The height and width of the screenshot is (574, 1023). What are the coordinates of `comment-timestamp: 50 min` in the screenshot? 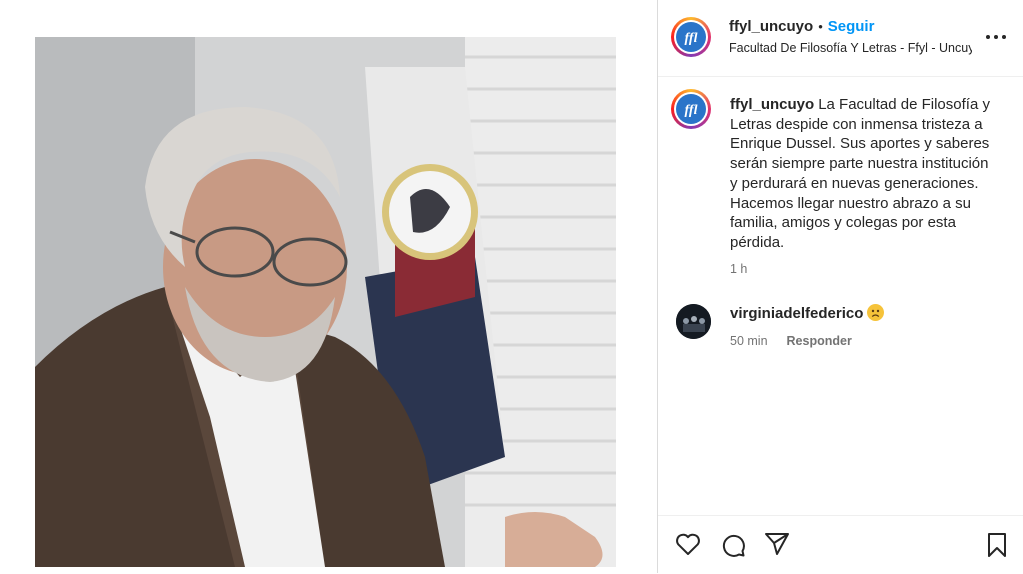 It's located at (749, 341).